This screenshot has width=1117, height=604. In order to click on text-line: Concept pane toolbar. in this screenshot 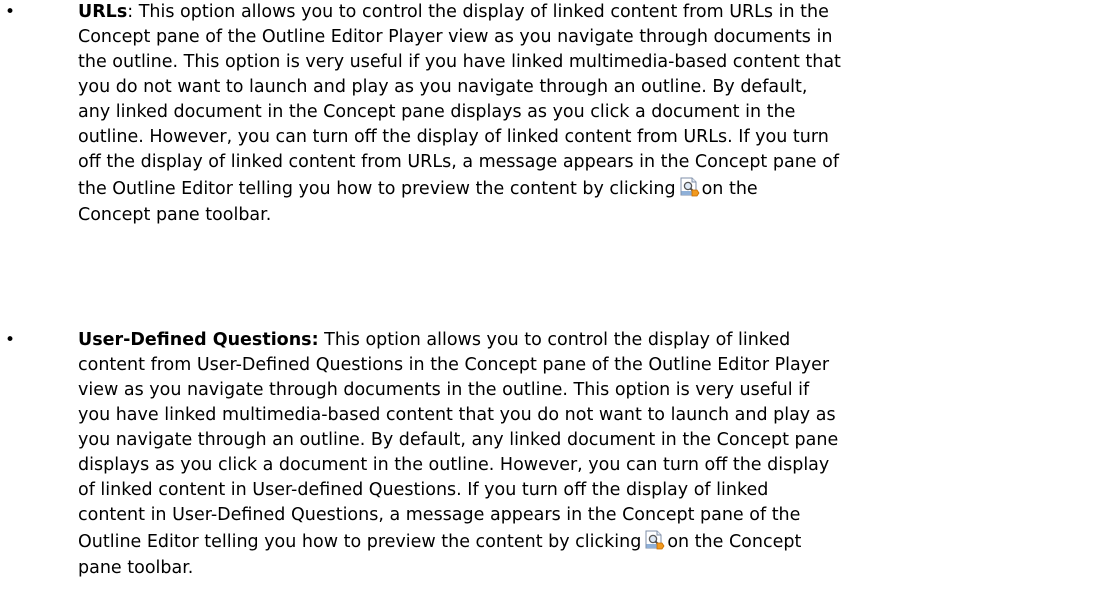, I will do `click(175, 215)`.